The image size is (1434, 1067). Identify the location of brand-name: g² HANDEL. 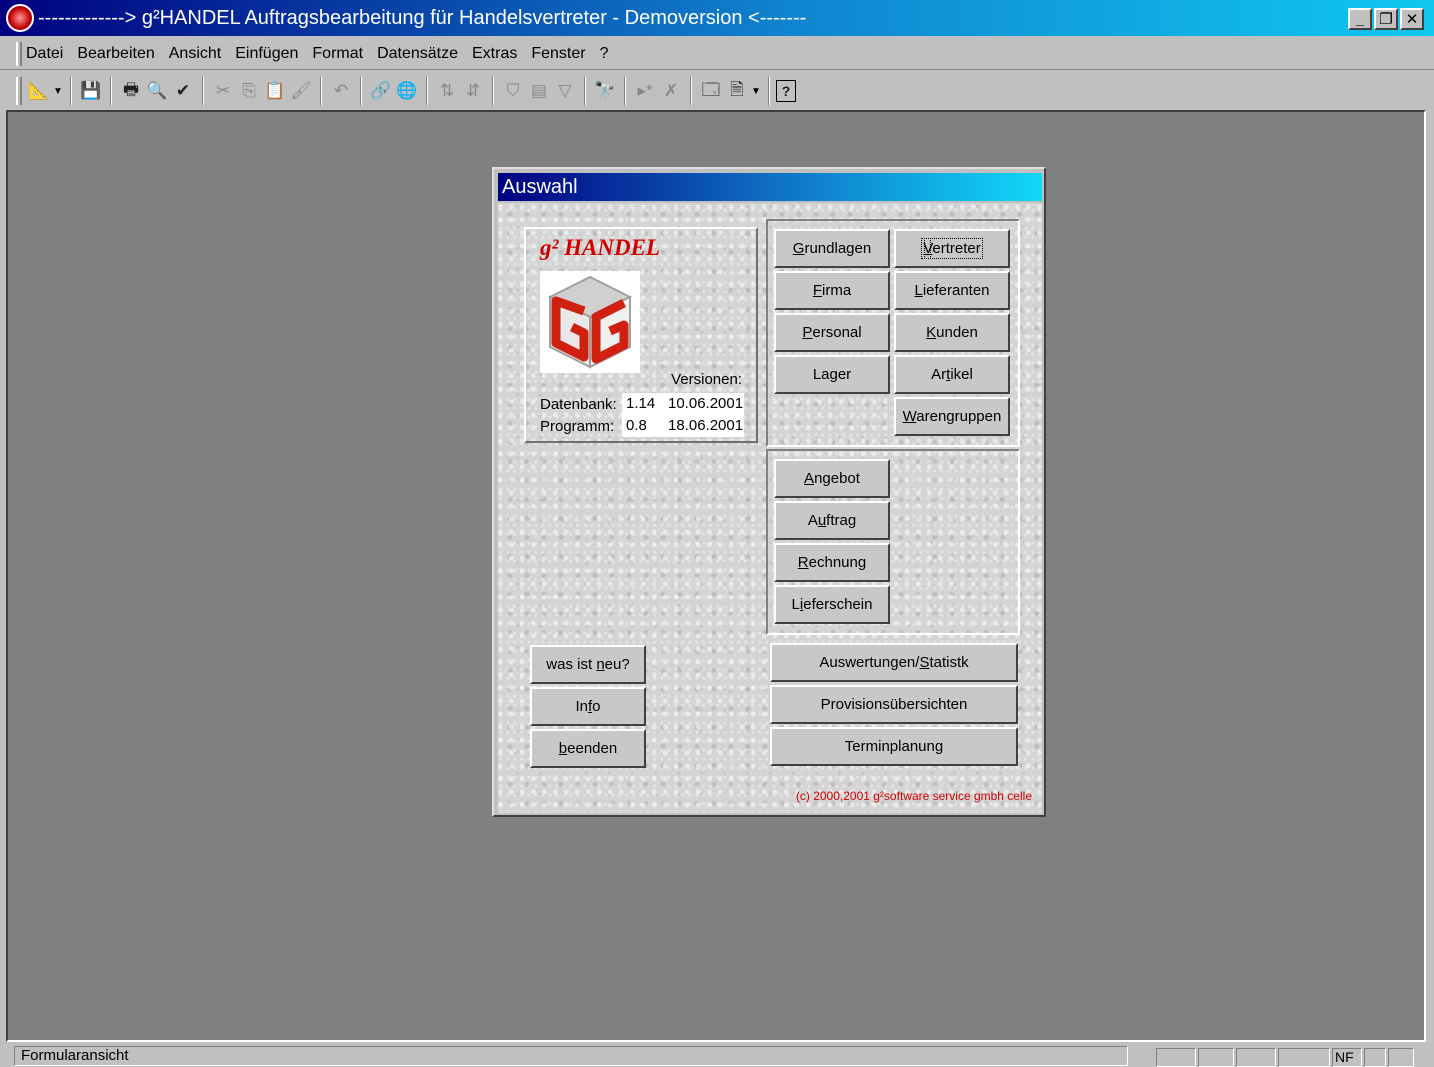
(600, 247).